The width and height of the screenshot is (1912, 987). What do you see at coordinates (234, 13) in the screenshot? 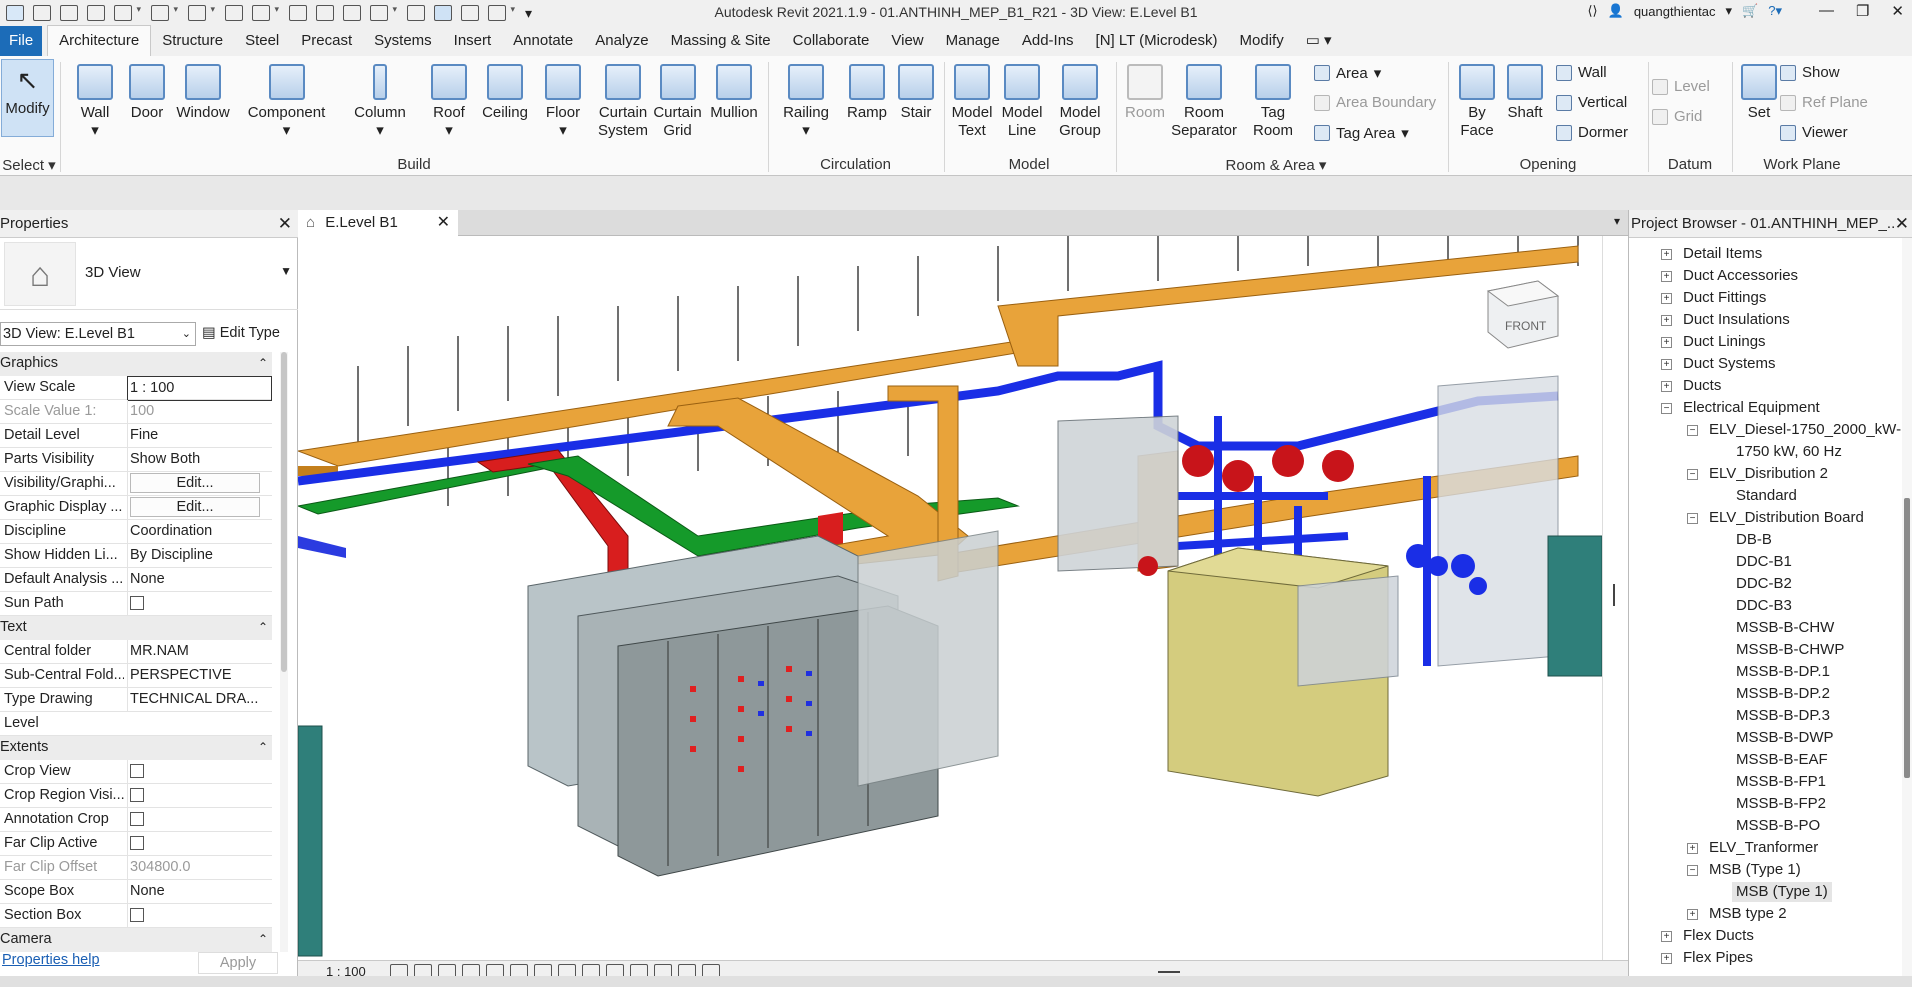
I see `print-icon` at bounding box center [234, 13].